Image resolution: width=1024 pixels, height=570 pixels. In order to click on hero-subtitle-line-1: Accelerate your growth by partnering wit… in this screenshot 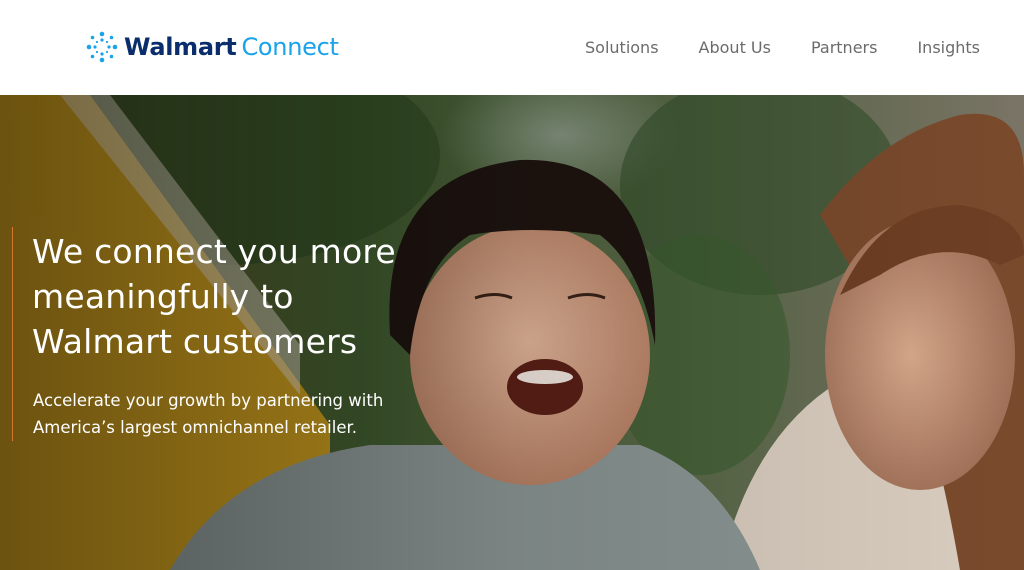, I will do `click(208, 400)`.